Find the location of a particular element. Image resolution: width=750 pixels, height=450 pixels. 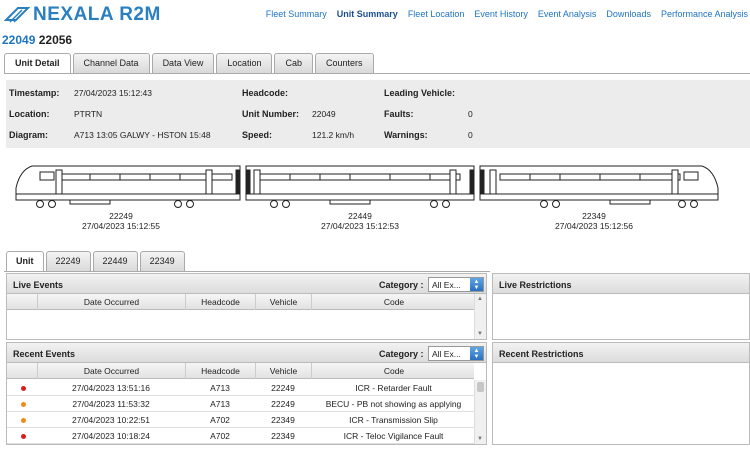

nav-unit-summary: Unit Summary is located at coordinates (367, 14).